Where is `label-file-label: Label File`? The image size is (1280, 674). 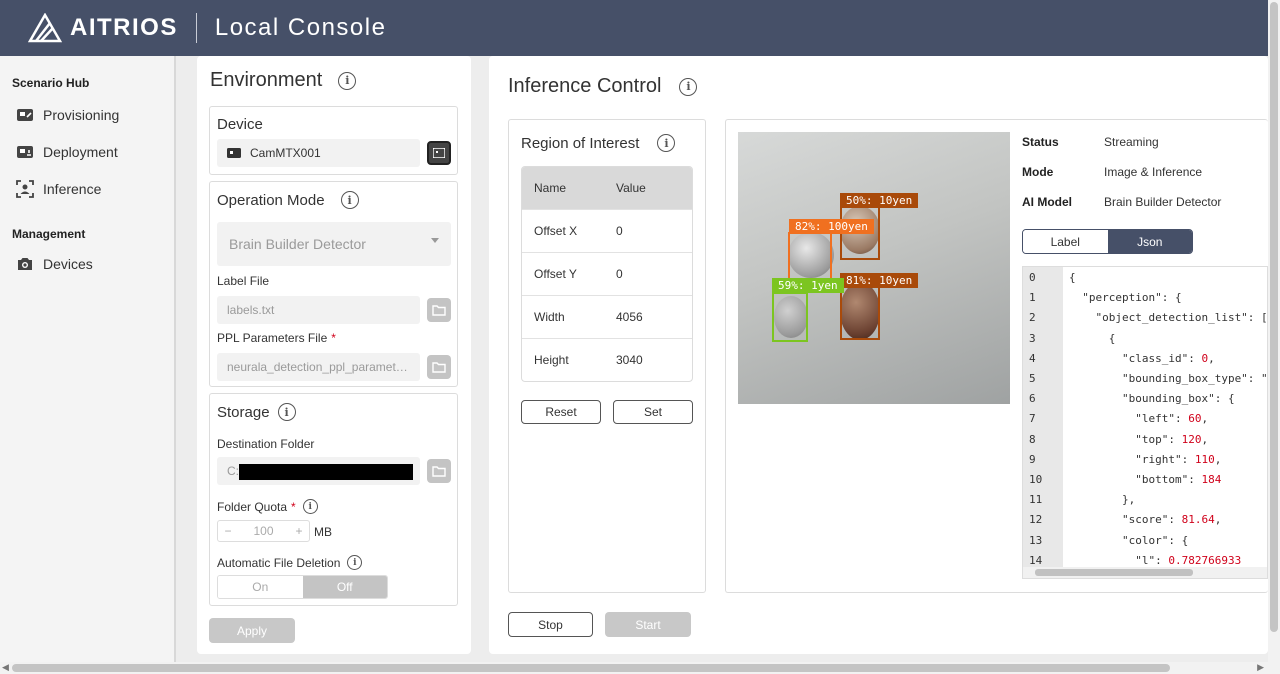
label-file-label: Label File is located at coordinates (243, 281).